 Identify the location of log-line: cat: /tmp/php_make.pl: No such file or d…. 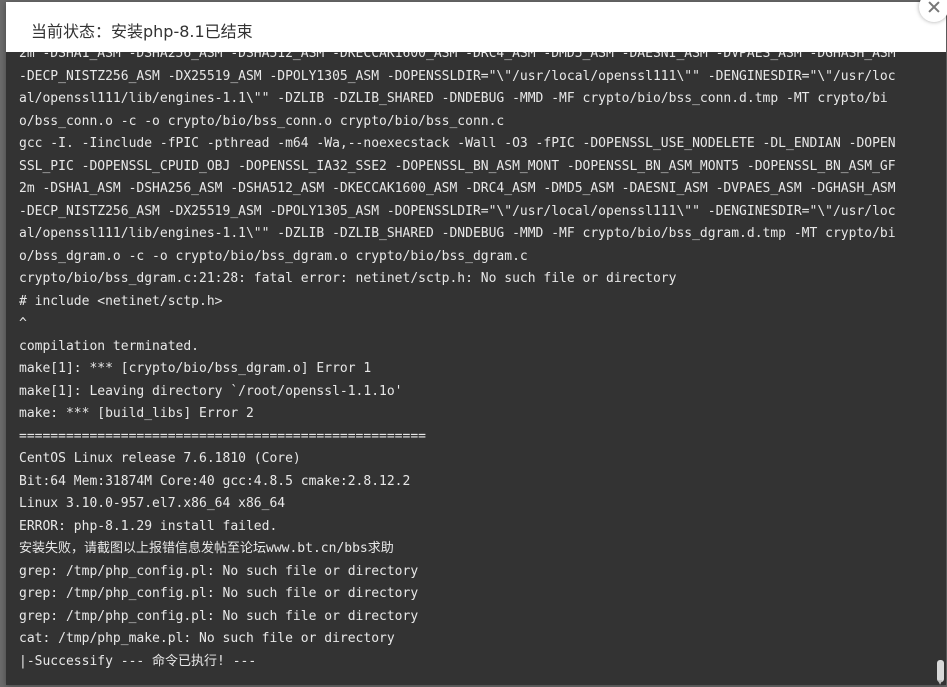
(207, 638).